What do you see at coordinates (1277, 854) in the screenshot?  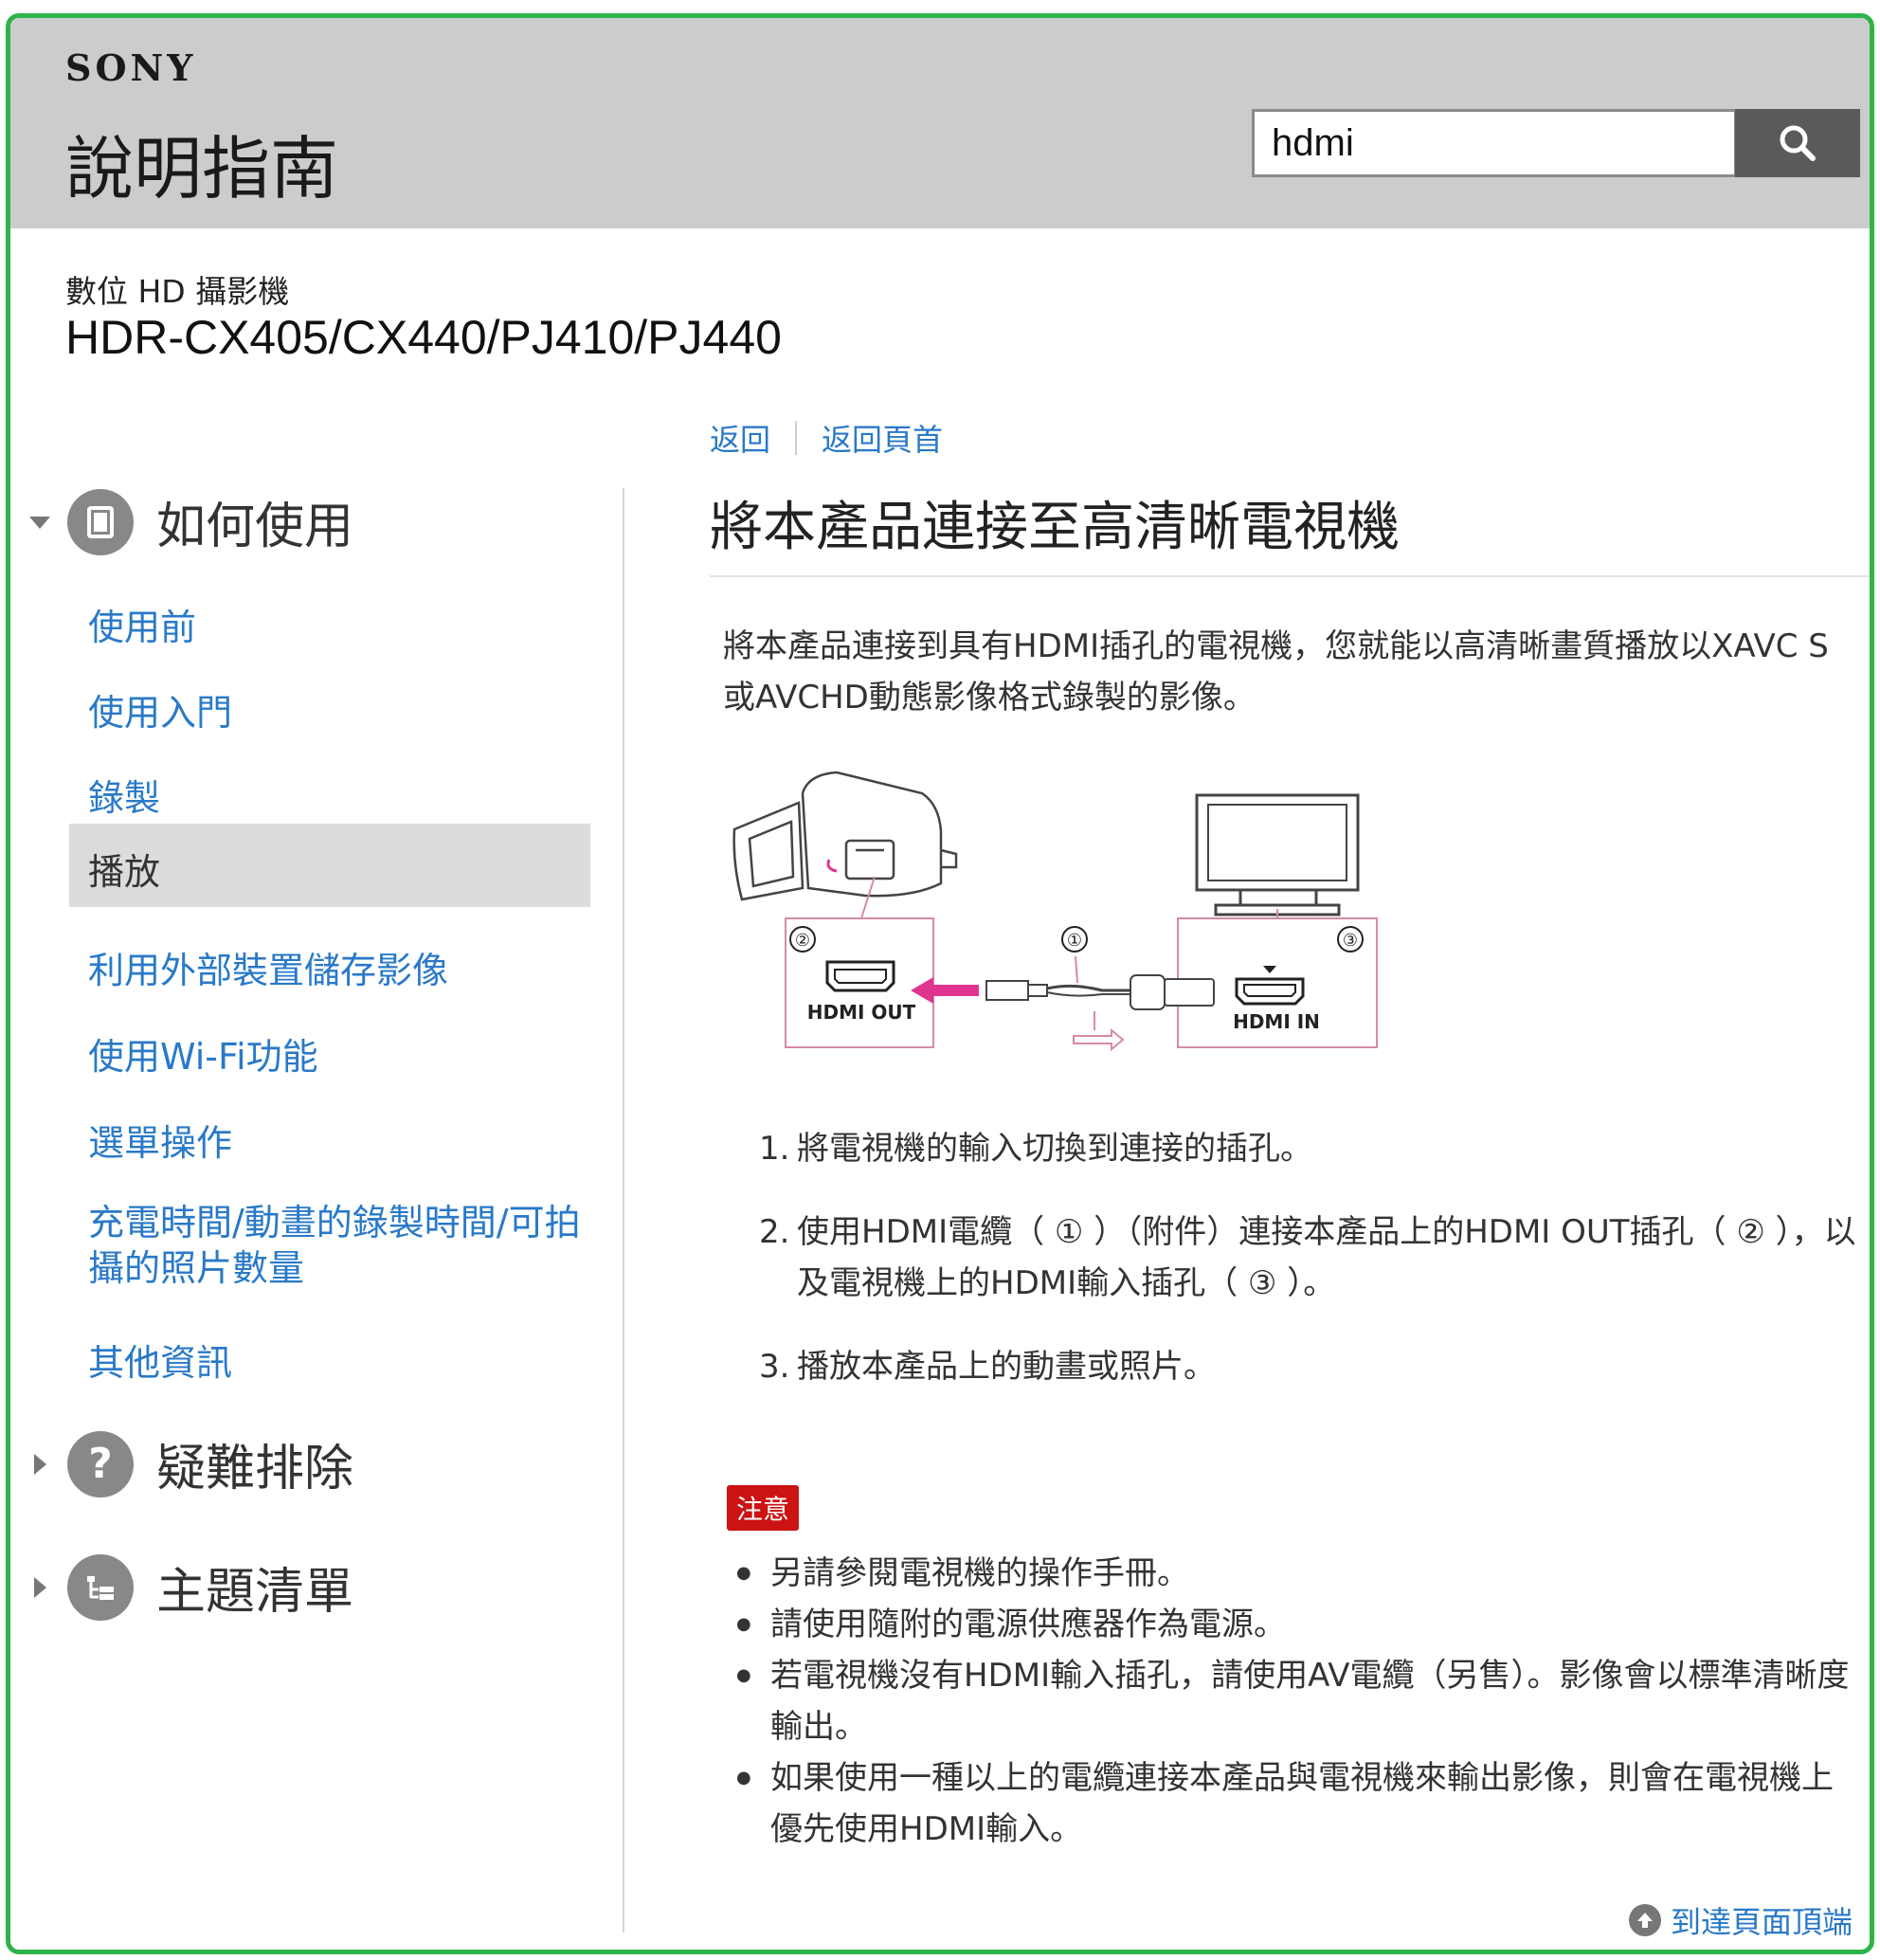 I see `tv-illustration` at bounding box center [1277, 854].